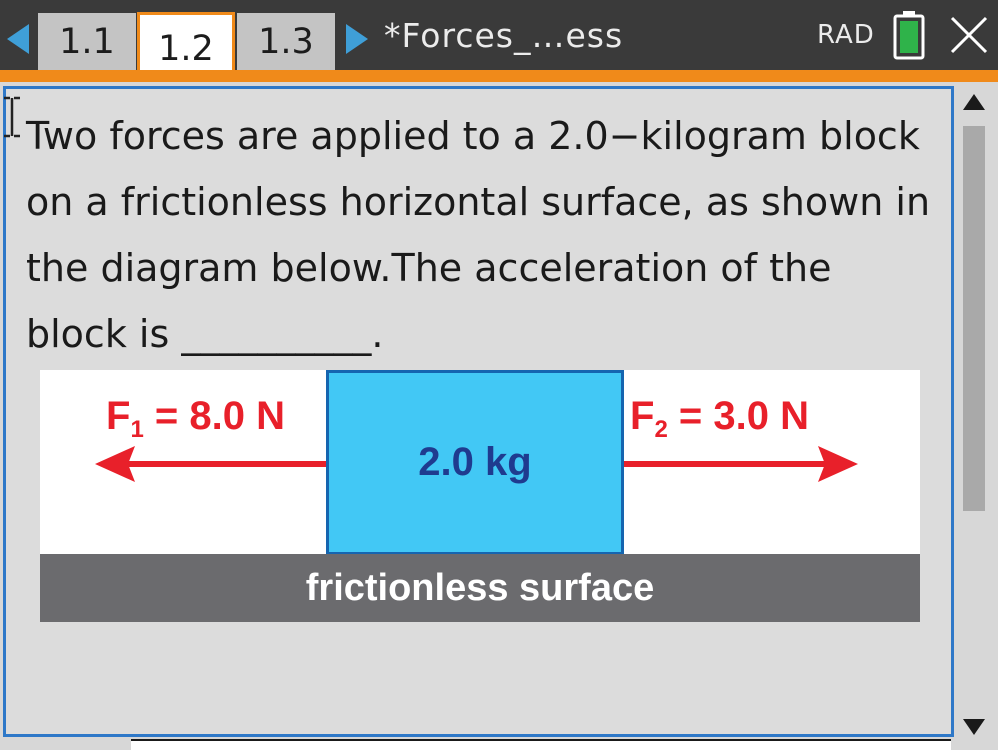 The height and width of the screenshot is (750, 998). I want to click on block-label: 2.0 kg, so click(475, 462).